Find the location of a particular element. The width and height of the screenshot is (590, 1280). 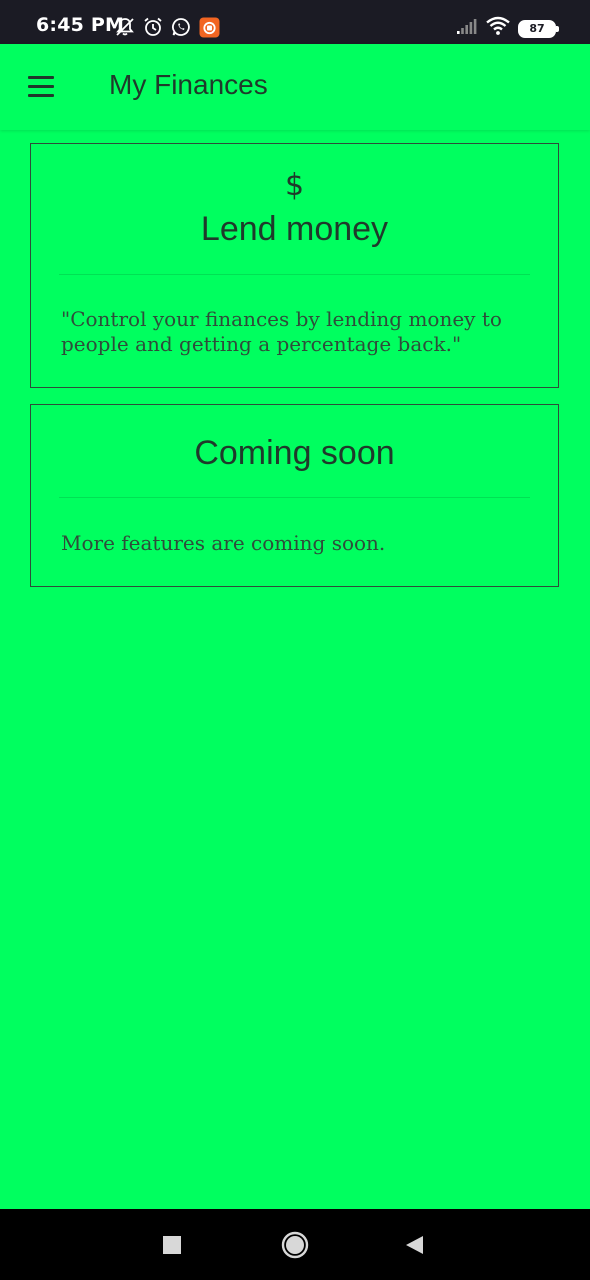

status-bar: 6:45 PM 87 is located at coordinates (295, 22).